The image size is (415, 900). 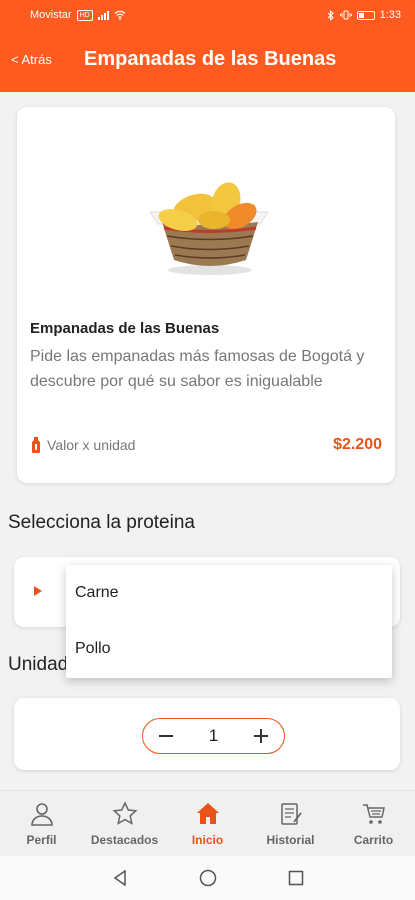 What do you see at coordinates (373, 814) in the screenshot?
I see `cart-icon` at bounding box center [373, 814].